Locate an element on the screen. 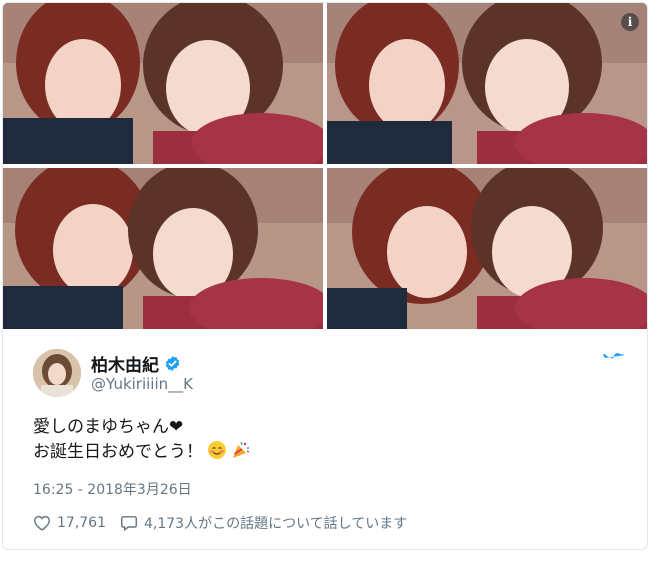 This screenshot has height=585, width=650. tweet-text-line-2: お誕生日おめでとう！ is located at coordinates (142, 452).